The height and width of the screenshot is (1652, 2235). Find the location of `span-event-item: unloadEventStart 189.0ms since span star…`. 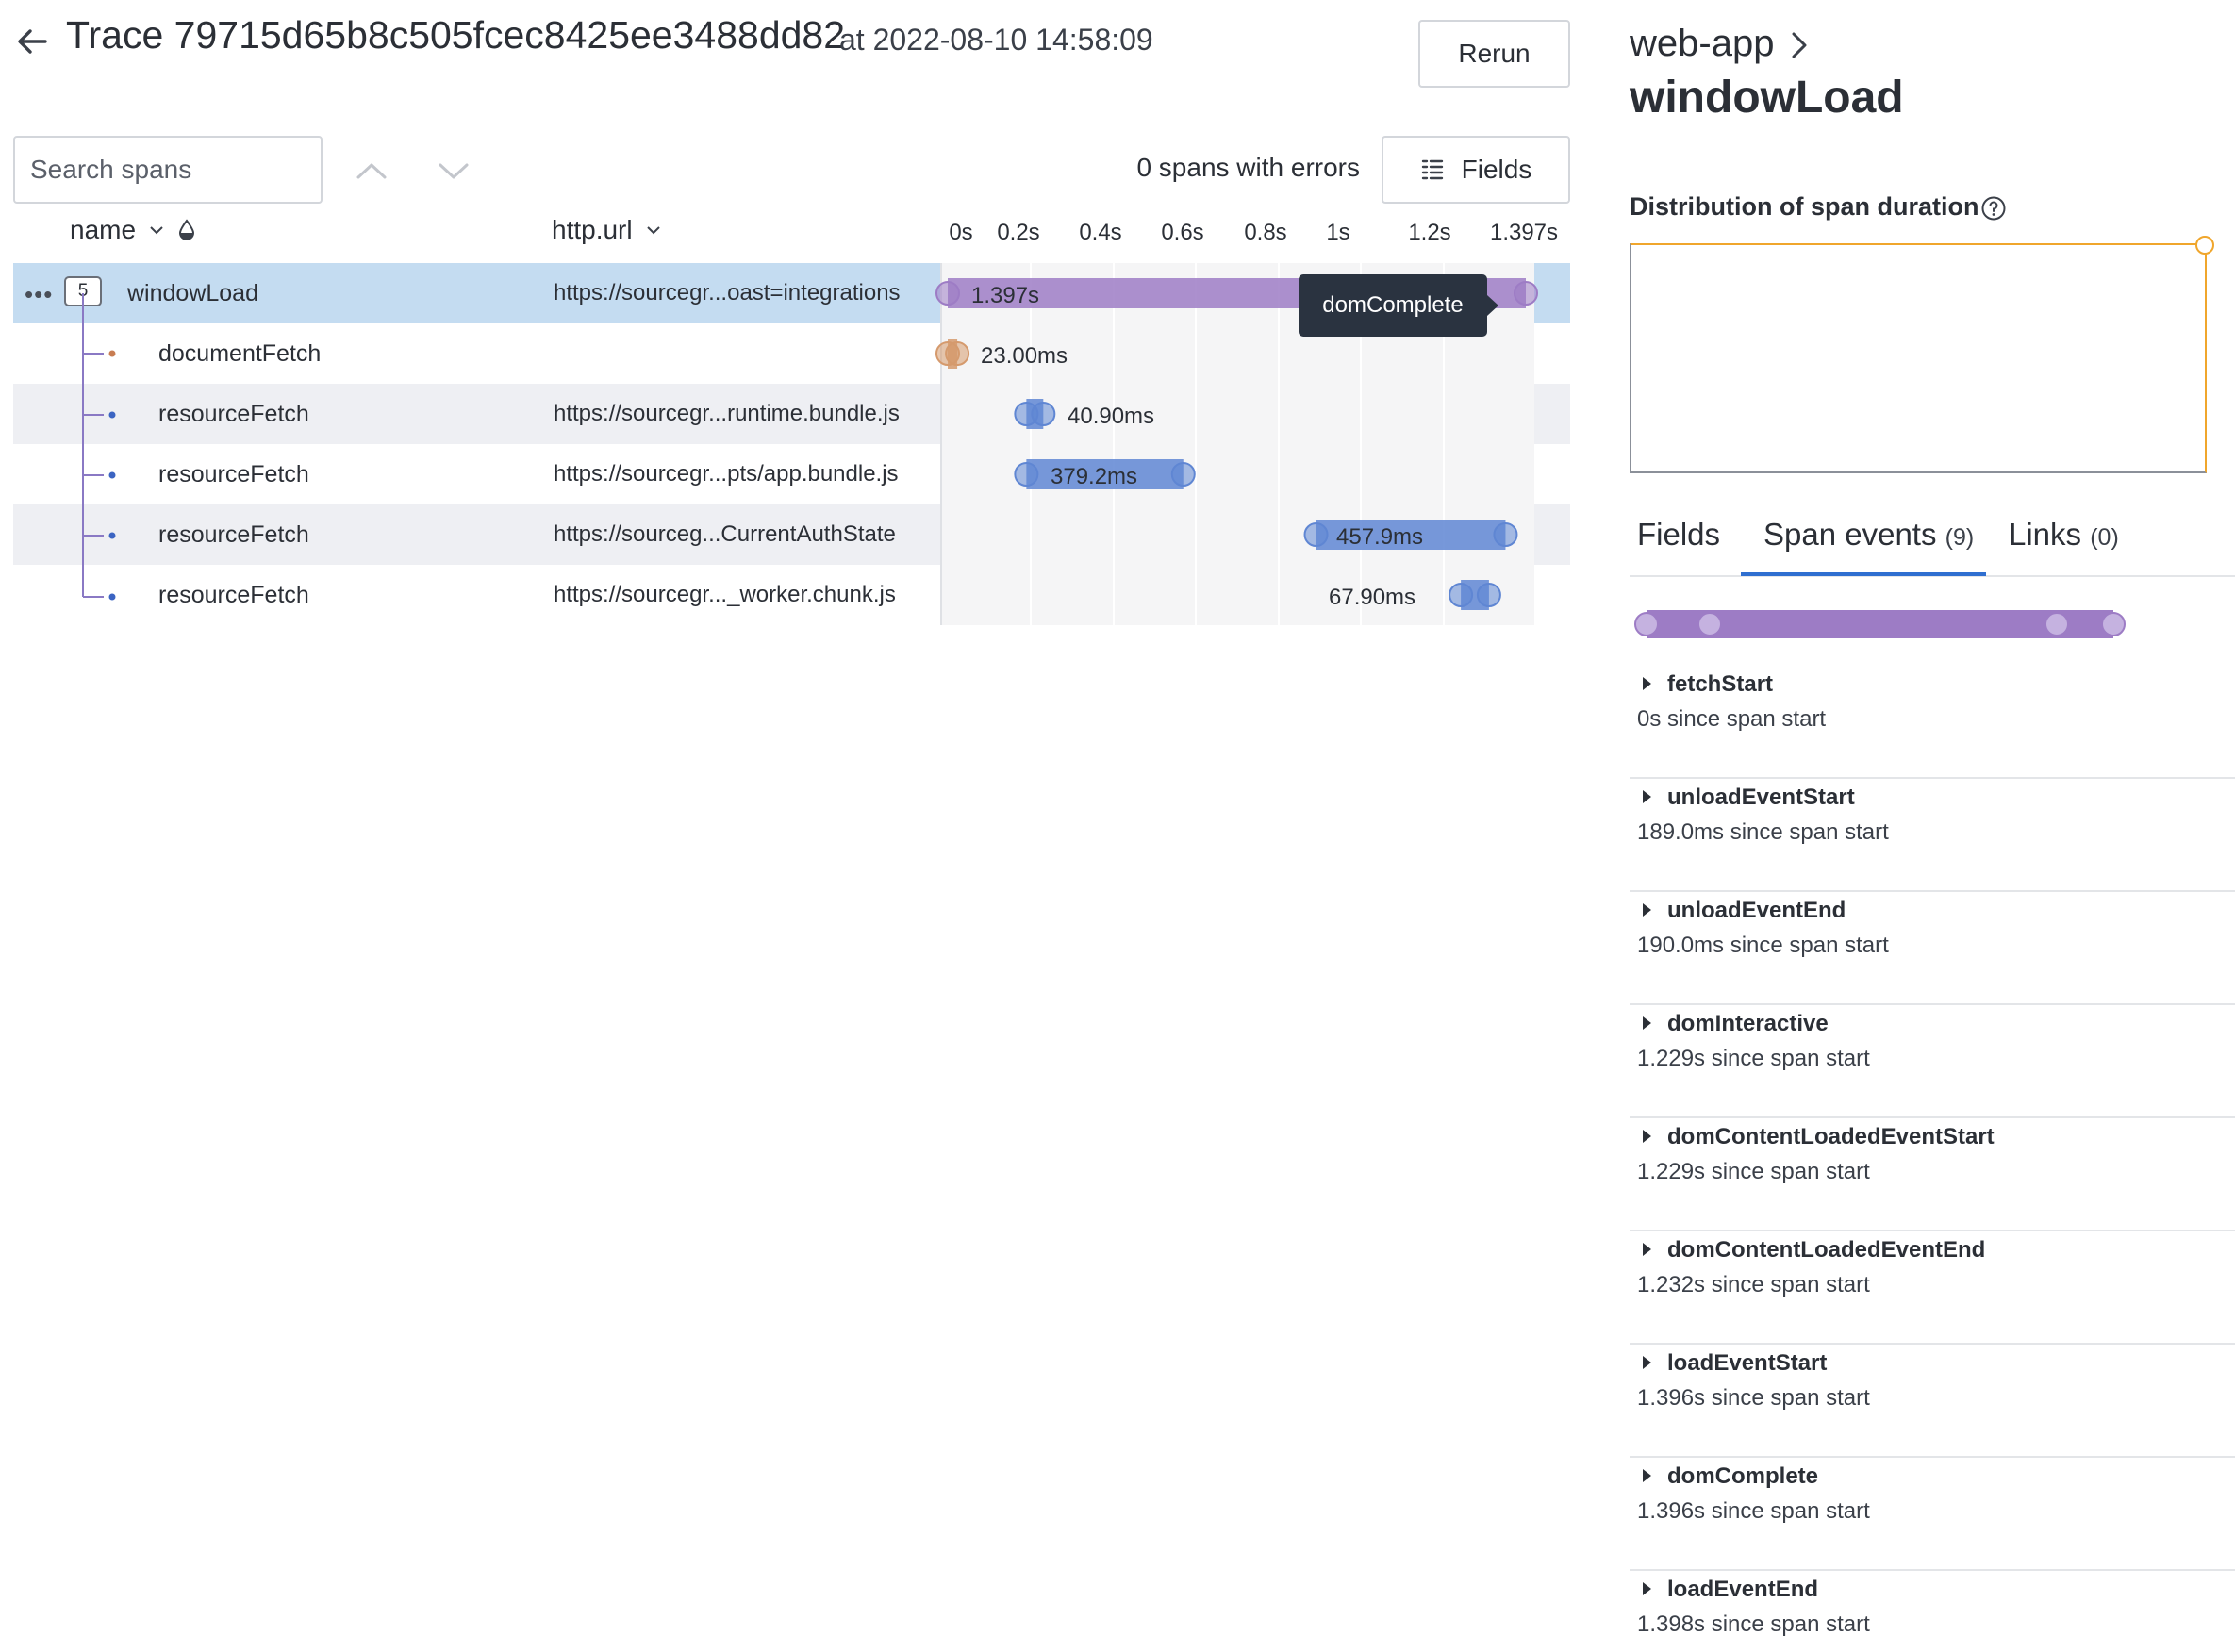

span-event-item: unloadEventStart 189.0ms since span star… is located at coordinates (1932, 835).